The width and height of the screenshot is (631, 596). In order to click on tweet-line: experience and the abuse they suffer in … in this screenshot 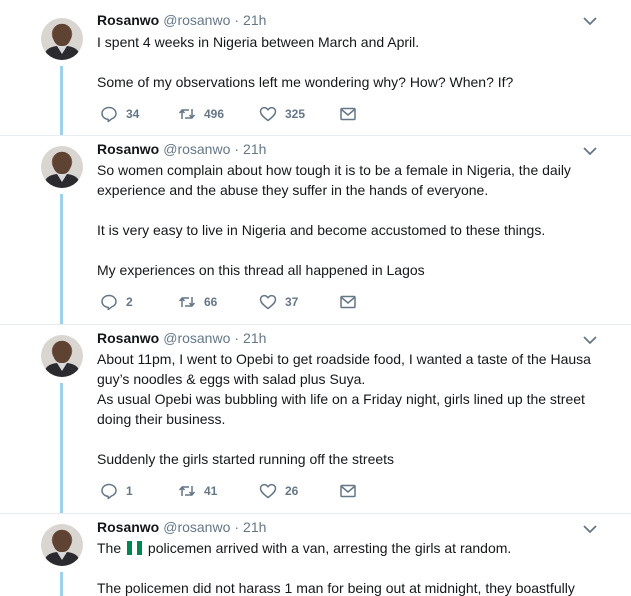, I will do `click(293, 190)`.